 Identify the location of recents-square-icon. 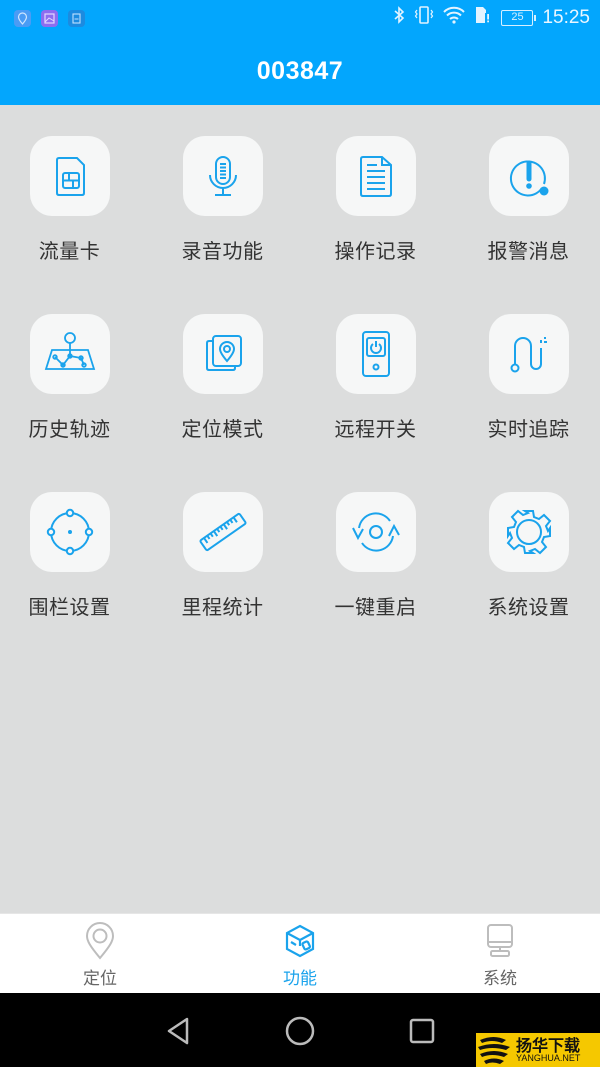
(422, 1031).